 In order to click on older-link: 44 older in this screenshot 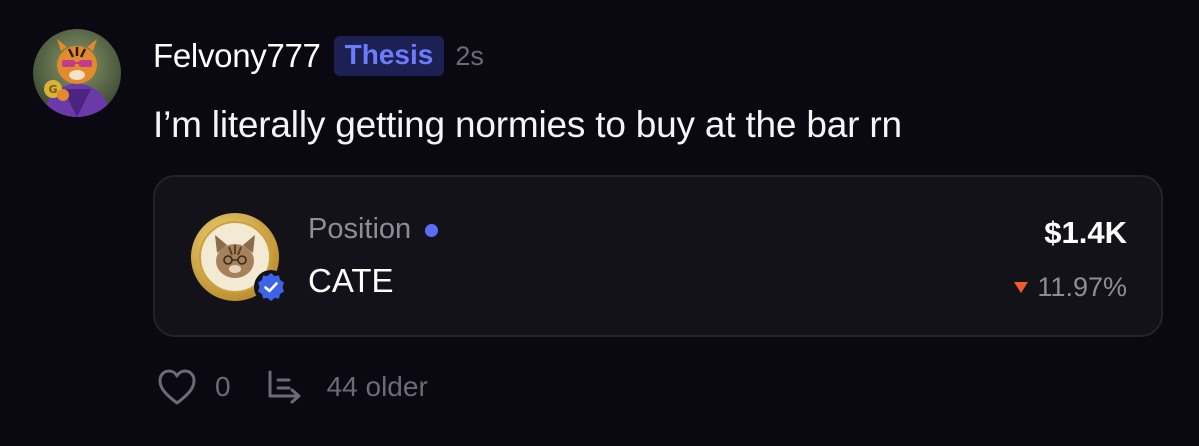, I will do `click(377, 387)`.